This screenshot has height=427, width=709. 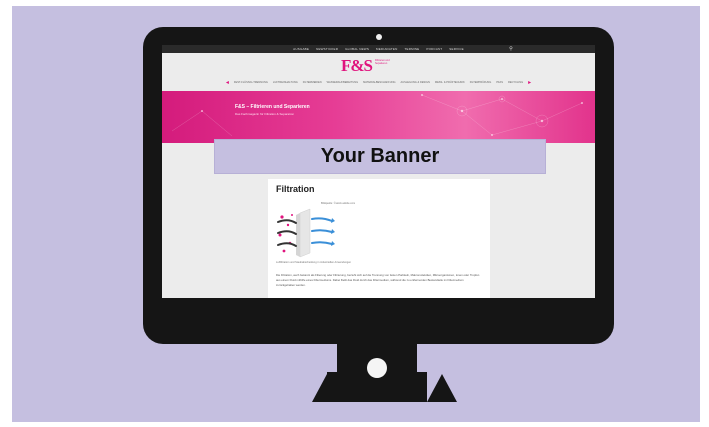 I want to click on category-item: AUSLEGUNG & DESIGN, so click(x=415, y=82).